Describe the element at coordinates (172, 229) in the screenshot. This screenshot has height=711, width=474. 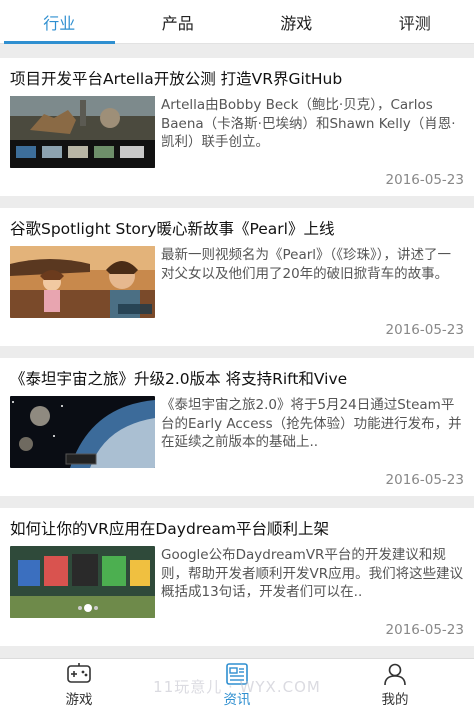
I see `article-title: 谷歌Spotlight Story暖心新故事《Pearl》上线` at that location.